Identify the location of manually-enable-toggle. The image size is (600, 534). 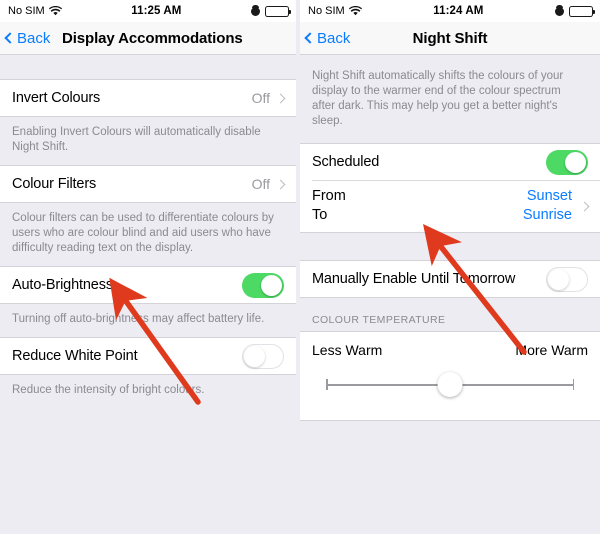
(567, 279).